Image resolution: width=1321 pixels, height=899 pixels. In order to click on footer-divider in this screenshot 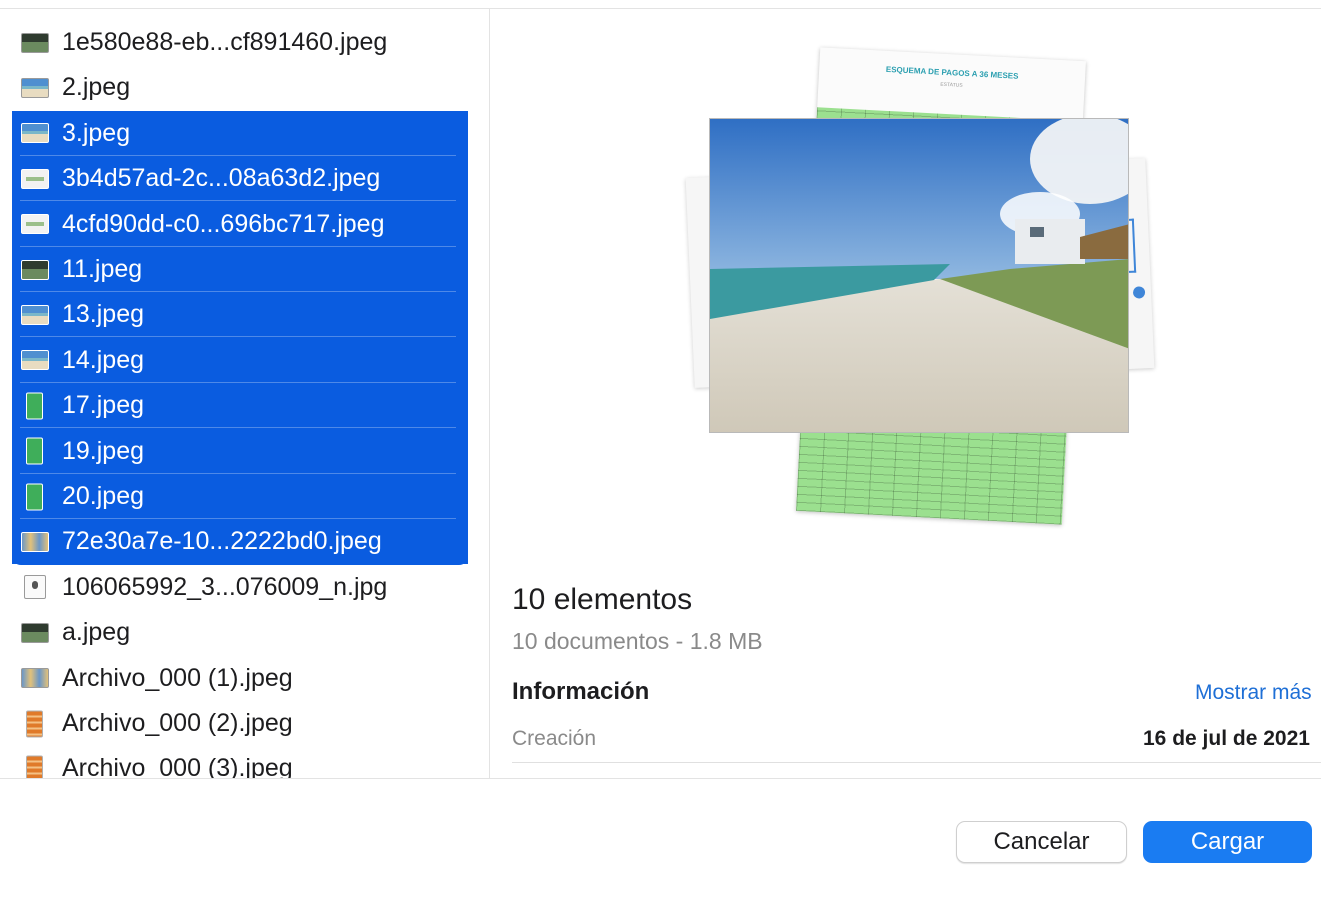, I will do `click(660, 778)`.